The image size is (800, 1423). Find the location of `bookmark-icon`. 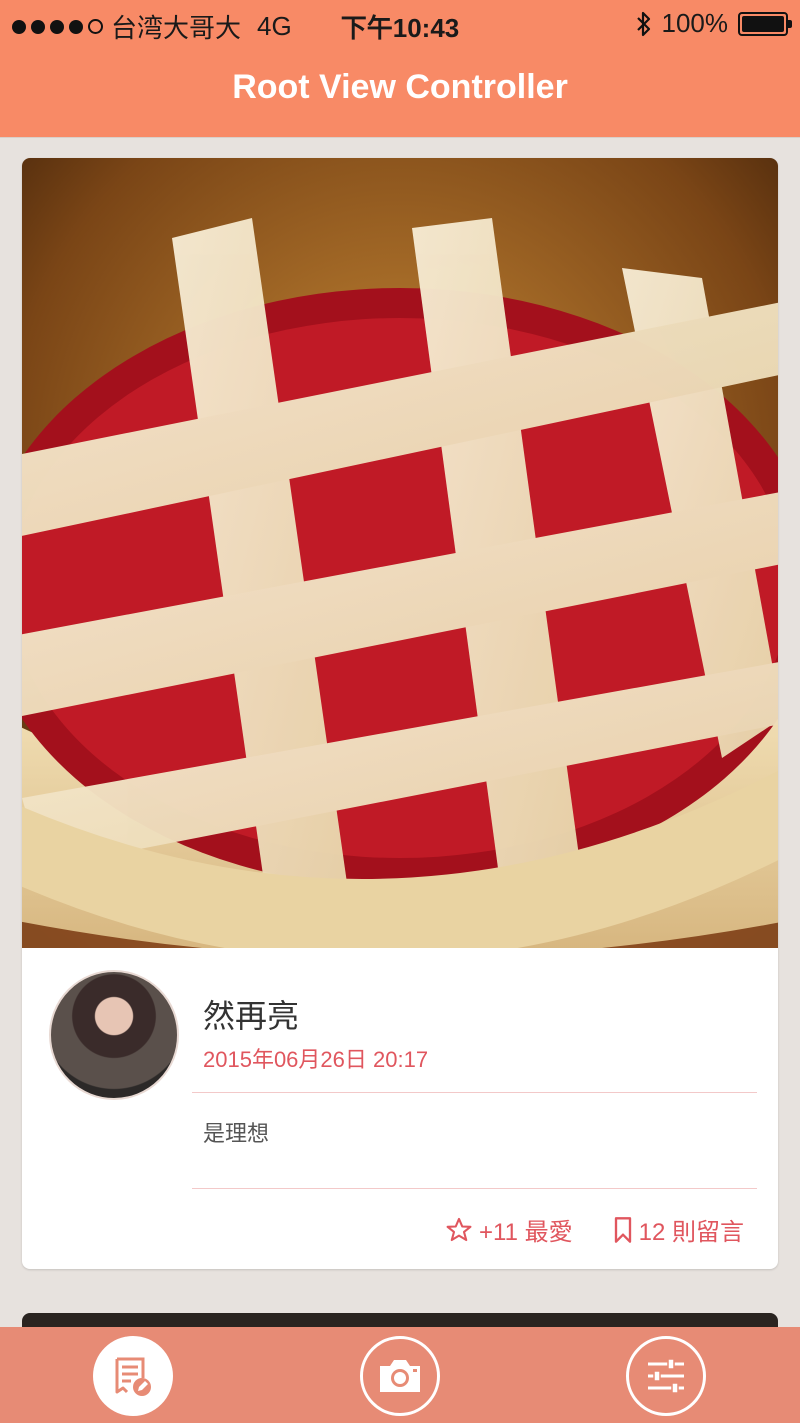

bookmark-icon is located at coordinates (622, 1229).